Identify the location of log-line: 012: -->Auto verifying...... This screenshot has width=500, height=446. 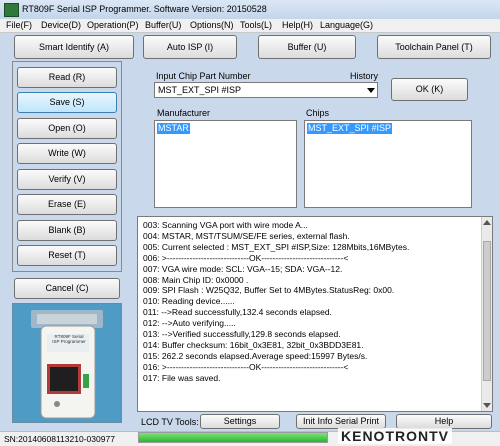
(189, 323).